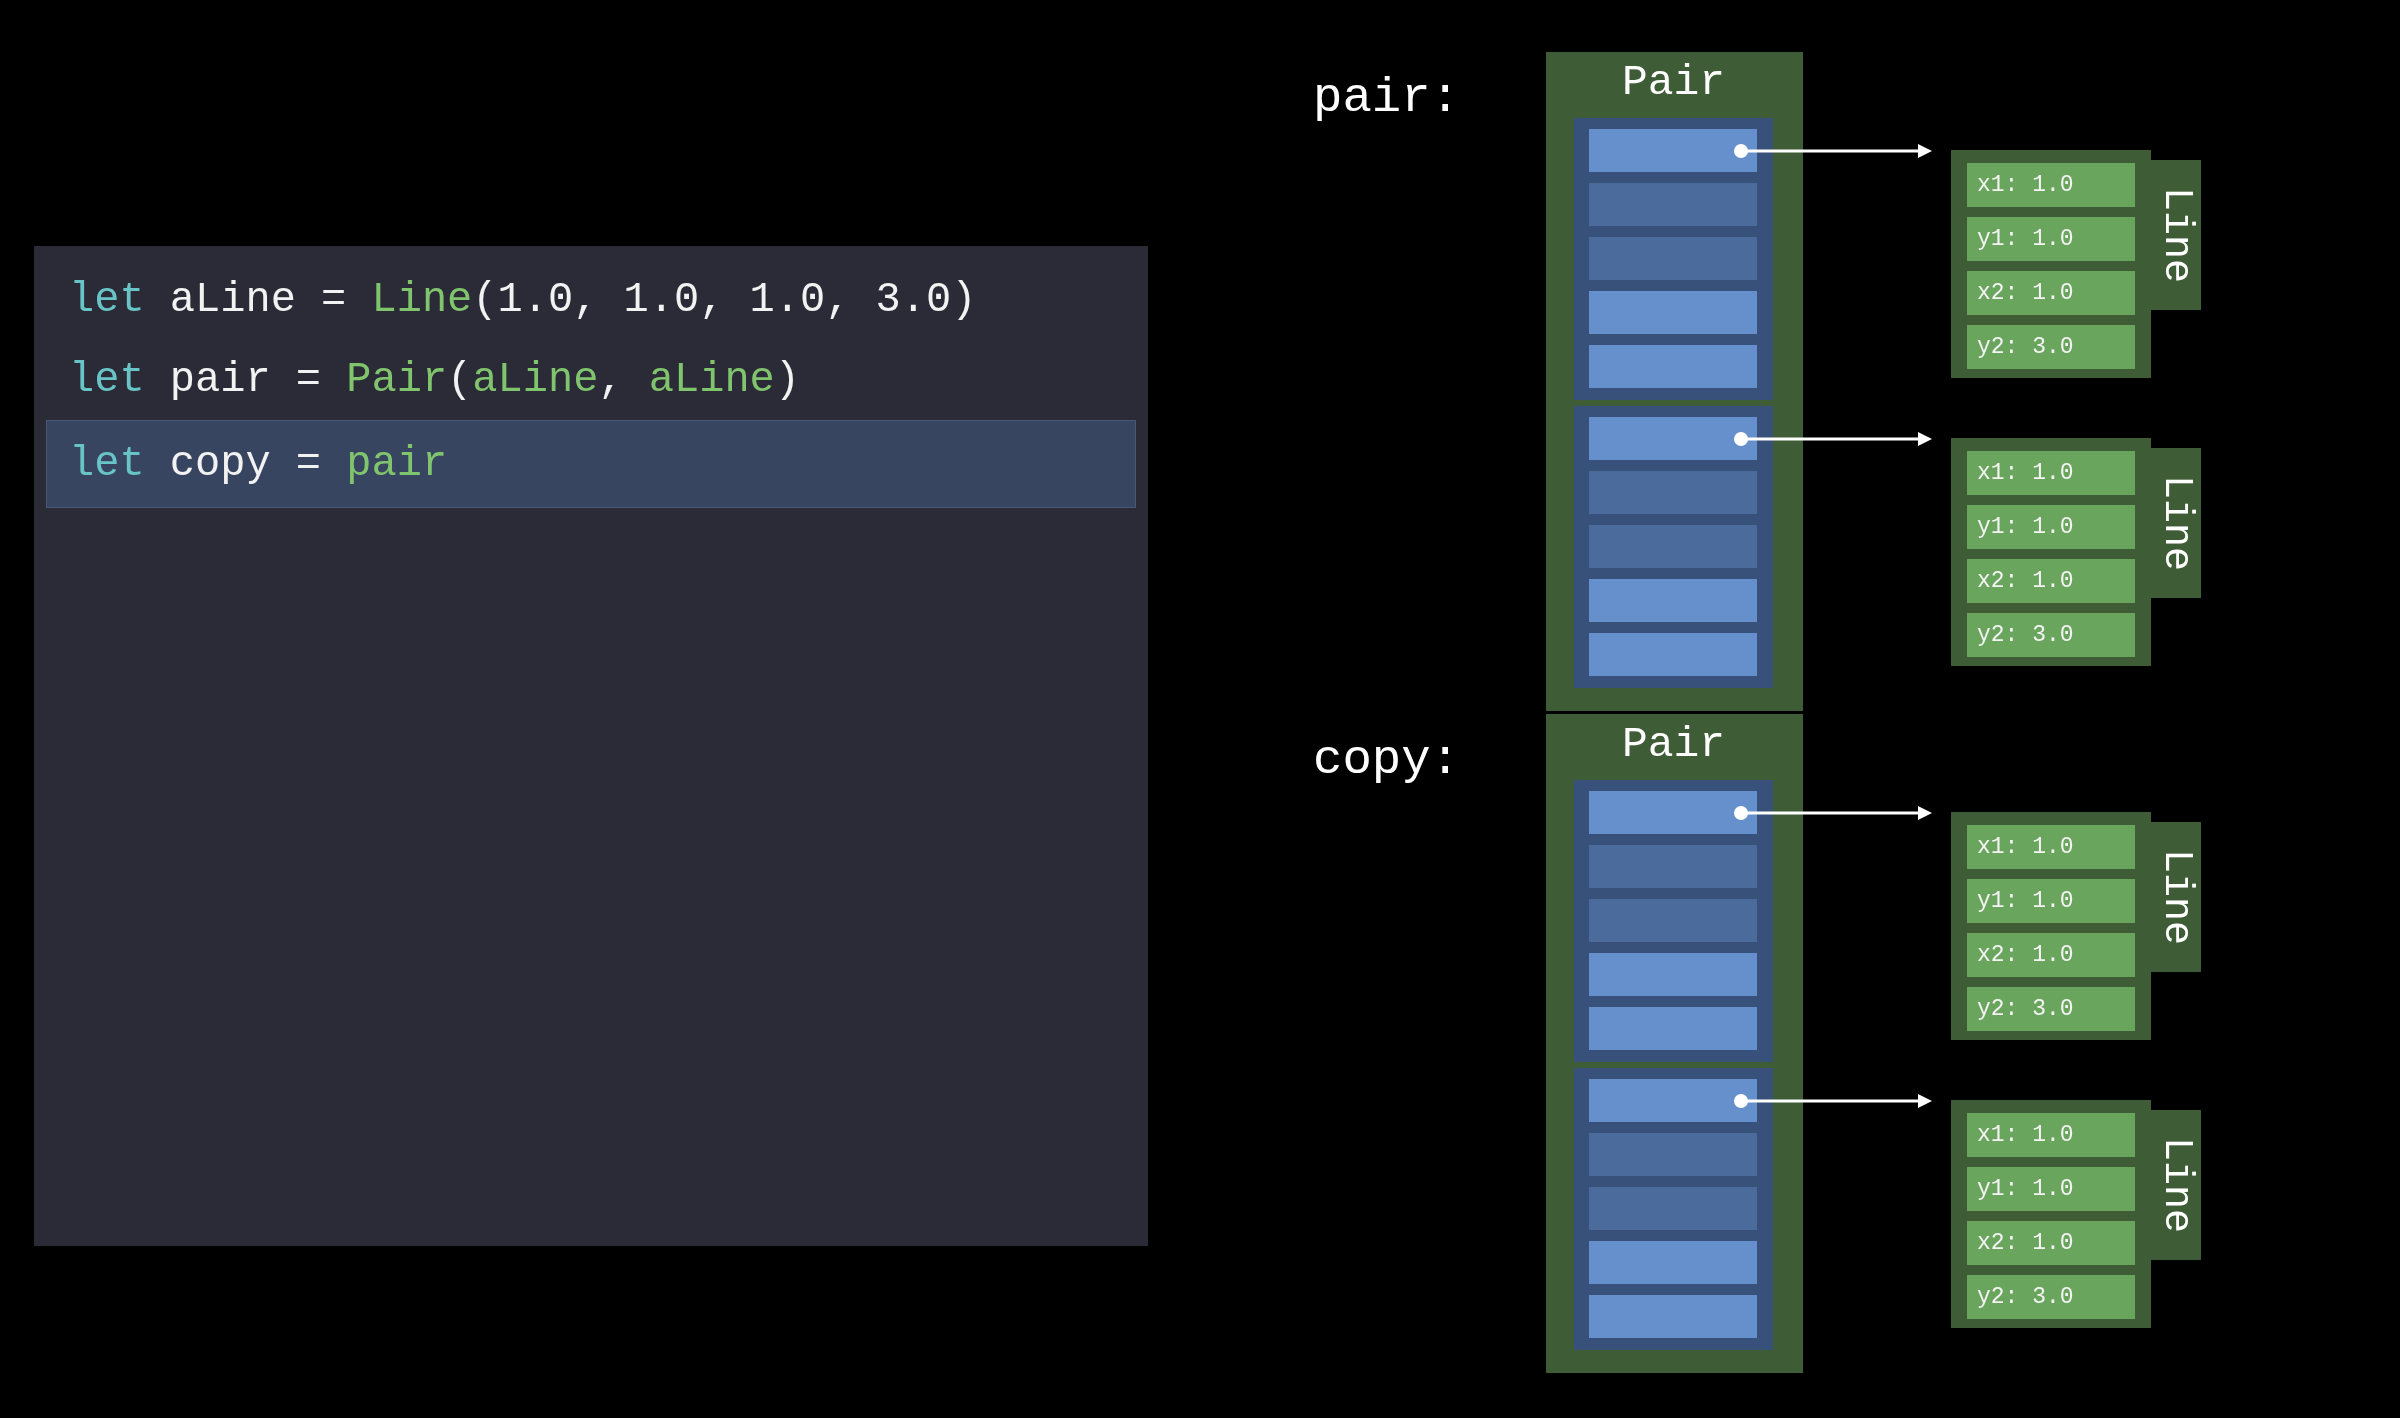 The width and height of the screenshot is (2400, 1418). What do you see at coordinates (1387, 760) in the screenshot?
I see `variable-label: copy:` at bounding box center [1387, 760].